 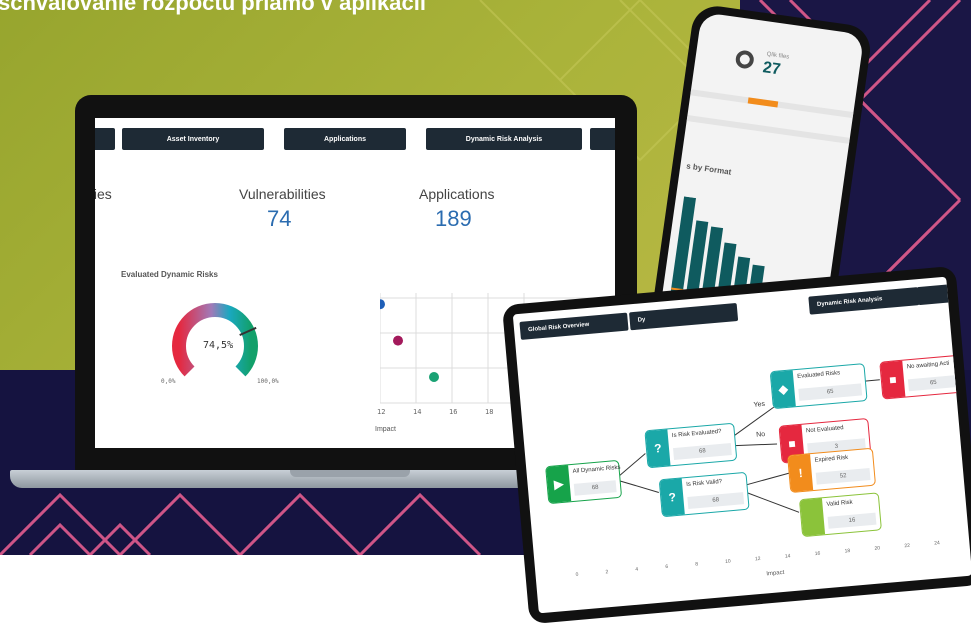 What do you see at coordinates (268, 381) in the screenshot?
I see `gauge-max: 100,0%` at bounding box center [268, 381].